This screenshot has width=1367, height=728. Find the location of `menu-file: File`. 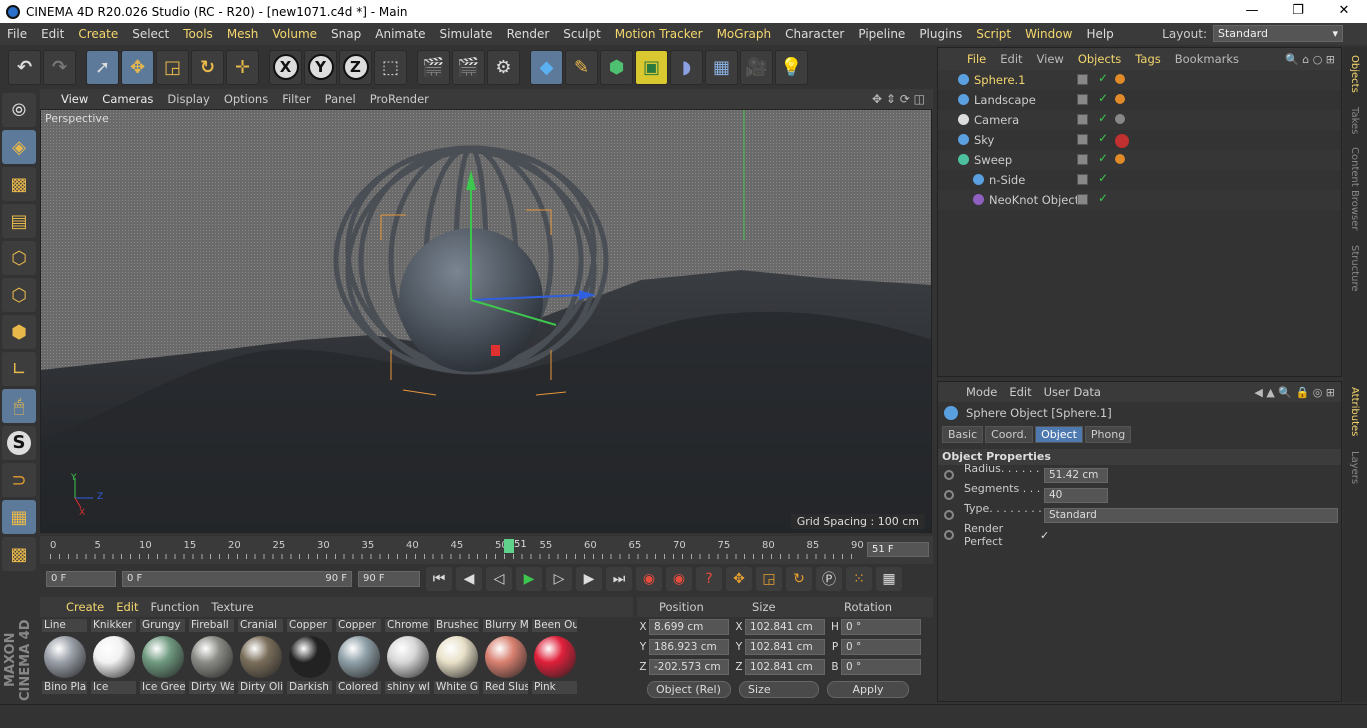

menu-file: File is located at coordinates (17, 34).